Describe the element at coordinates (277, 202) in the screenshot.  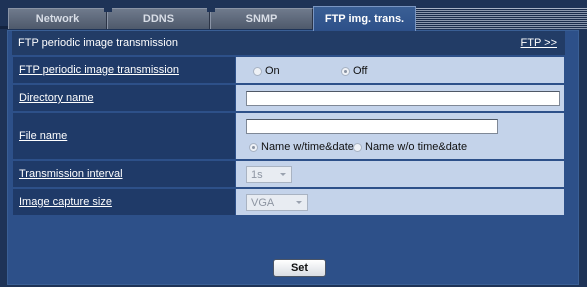
I see `capture-size-select: VGA` at that location.